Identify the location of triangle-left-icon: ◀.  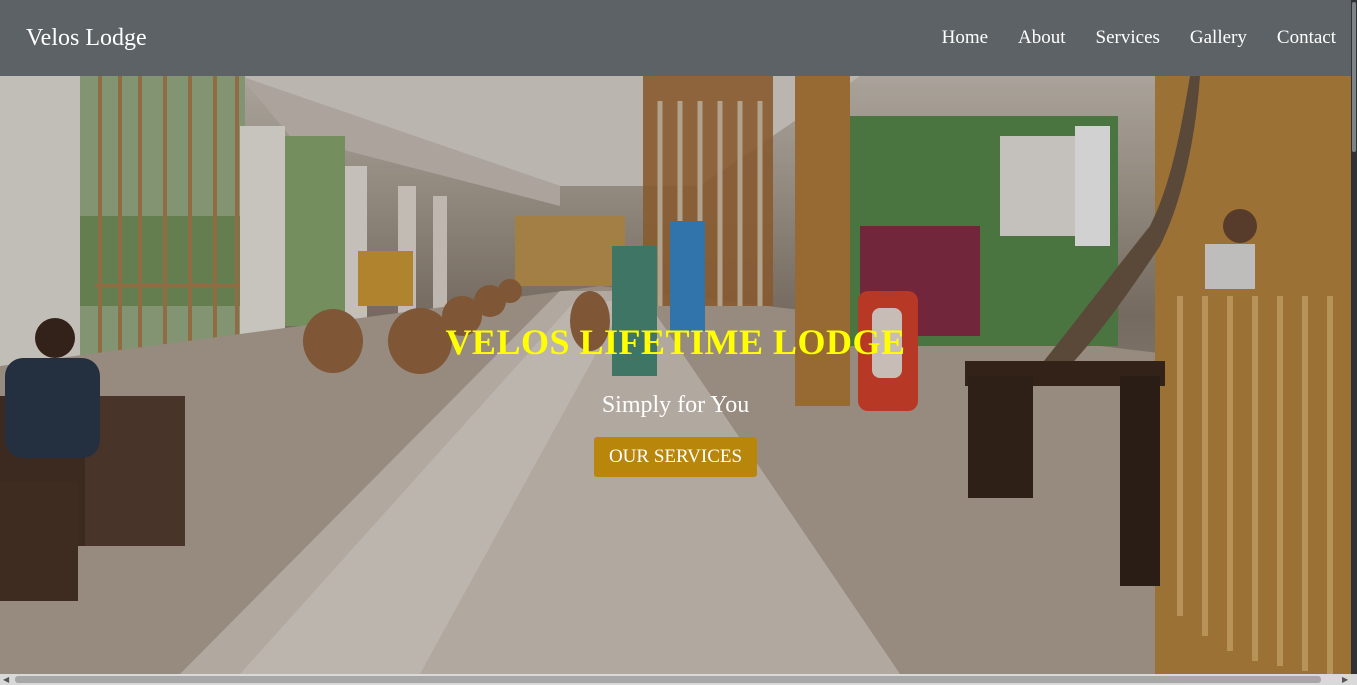
(6, 679).